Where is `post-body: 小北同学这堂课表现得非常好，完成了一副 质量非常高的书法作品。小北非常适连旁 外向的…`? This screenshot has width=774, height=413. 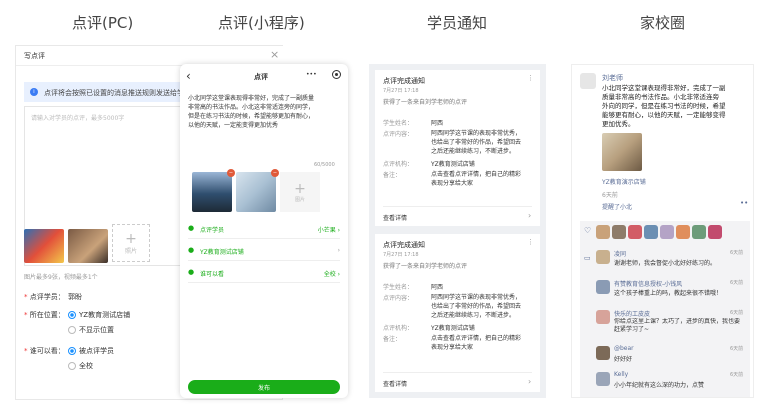 post-body: 小北同学这堂课表现得非常好，完成了一副 质量非常高的书法作品。小北非常适连旁 外向的… is located at coordinates (664, 106).